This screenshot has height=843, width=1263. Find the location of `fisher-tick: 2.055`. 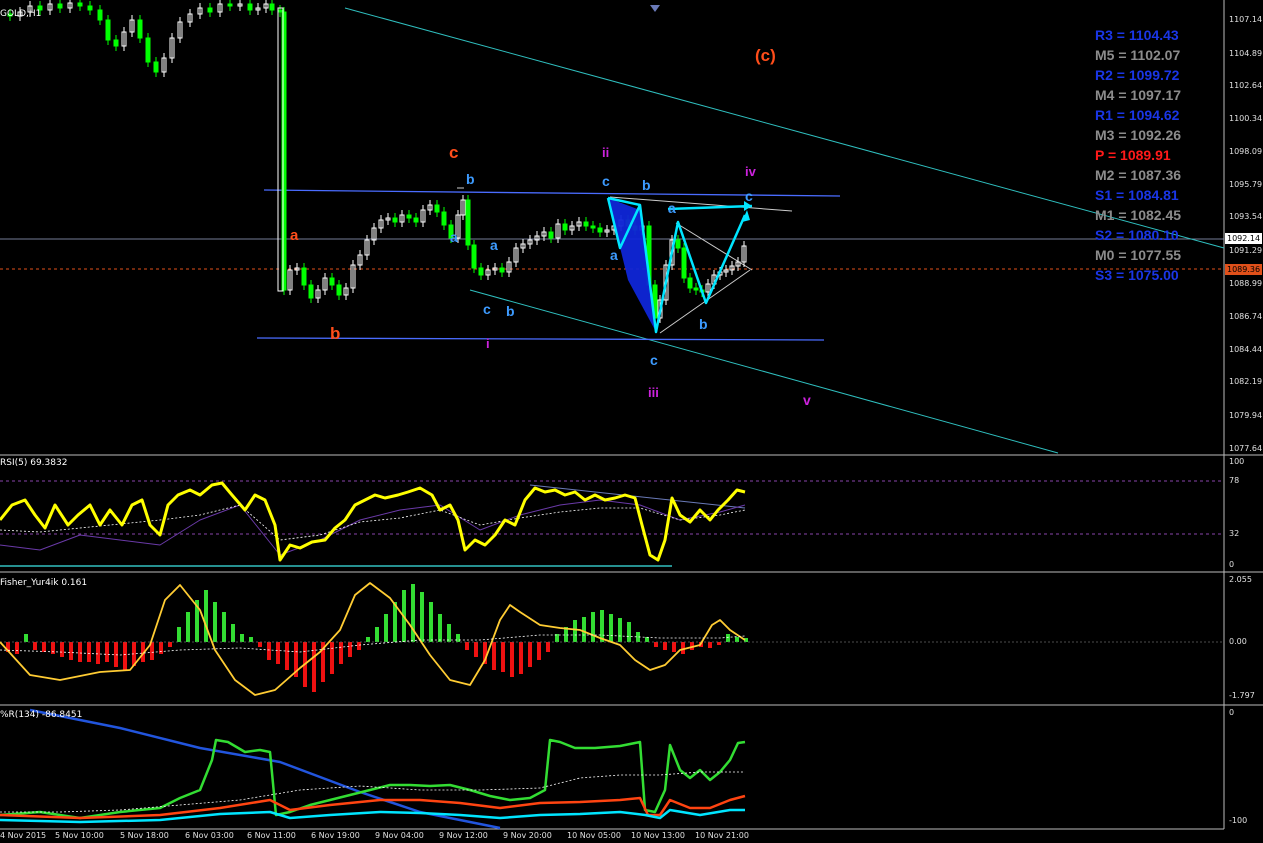

fisher-tick: 2.055 is located at coordinates (1240, 579).